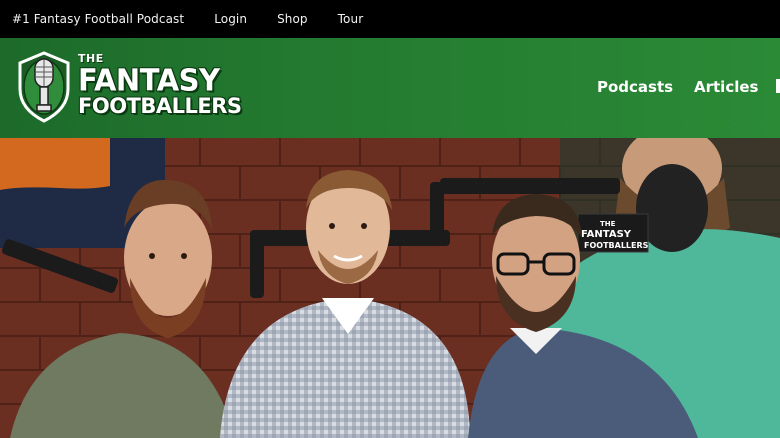  Describe the element at coordinates (160, 106) in the screenshot. I see `logo-footballers-text: FOOTBALLERS` at that location.